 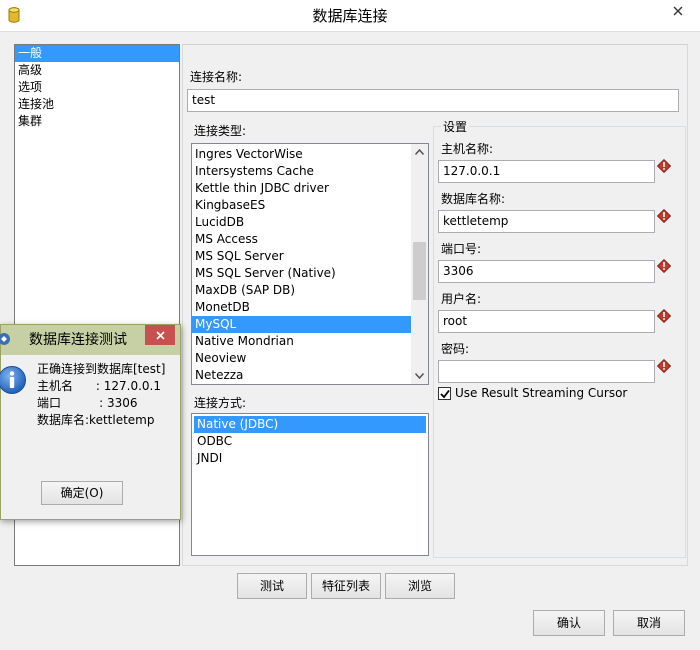 What do you see at coordinates (14, 15) in the screenshot?
I see `database-cylinder-icon` at bounding box center [14, 15].